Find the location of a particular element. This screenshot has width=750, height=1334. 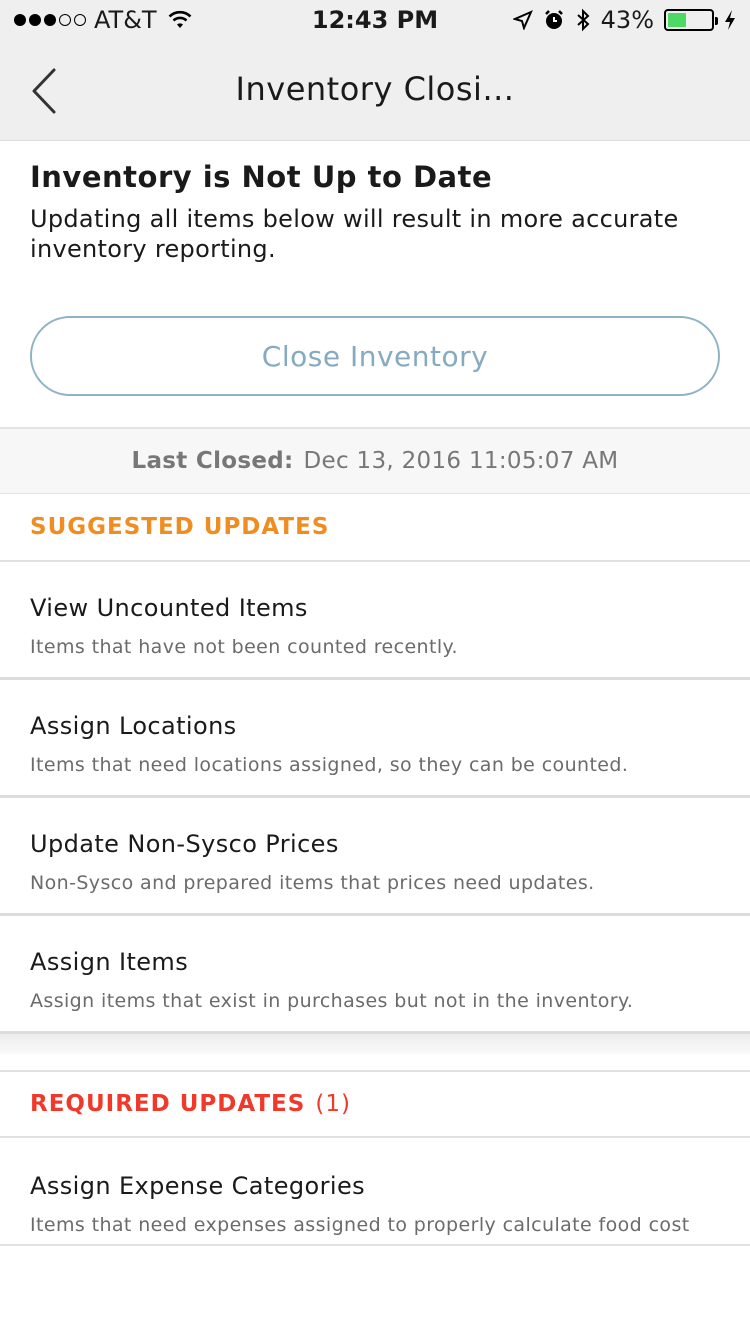

required-updates-header: REQUIRED UPDATES (1) is located at coordinates (375, 1104).